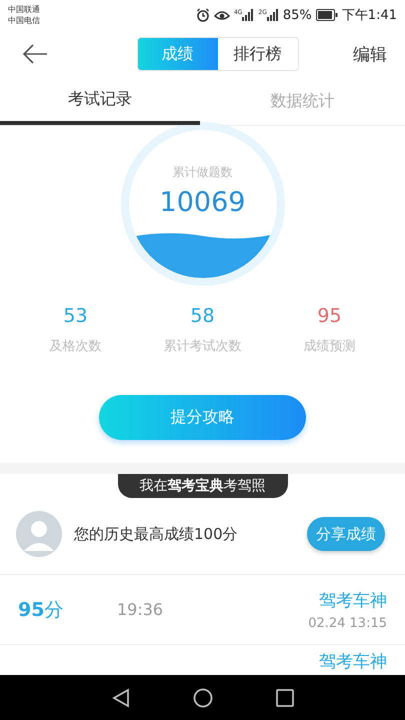 Image resolution: width=405 pixels, height=720 pixels. I want to click on gauge-label: 累计做题数, so click(202, 172).